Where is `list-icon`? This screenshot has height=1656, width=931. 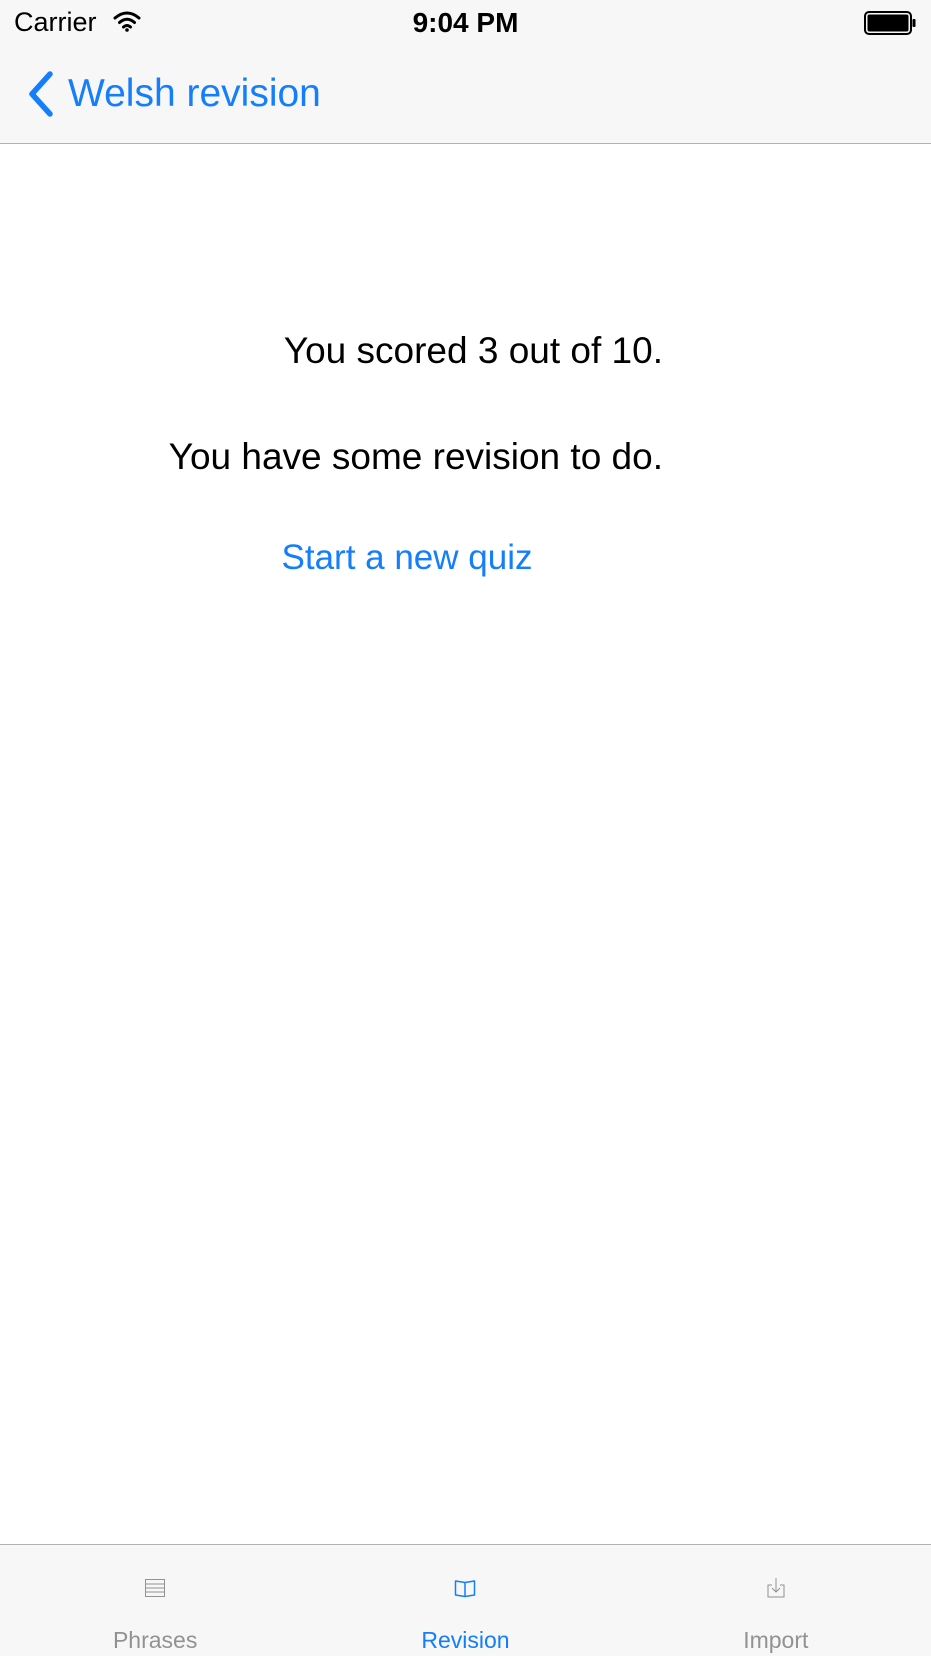
list-icon is located at coordinates (155, 1588).